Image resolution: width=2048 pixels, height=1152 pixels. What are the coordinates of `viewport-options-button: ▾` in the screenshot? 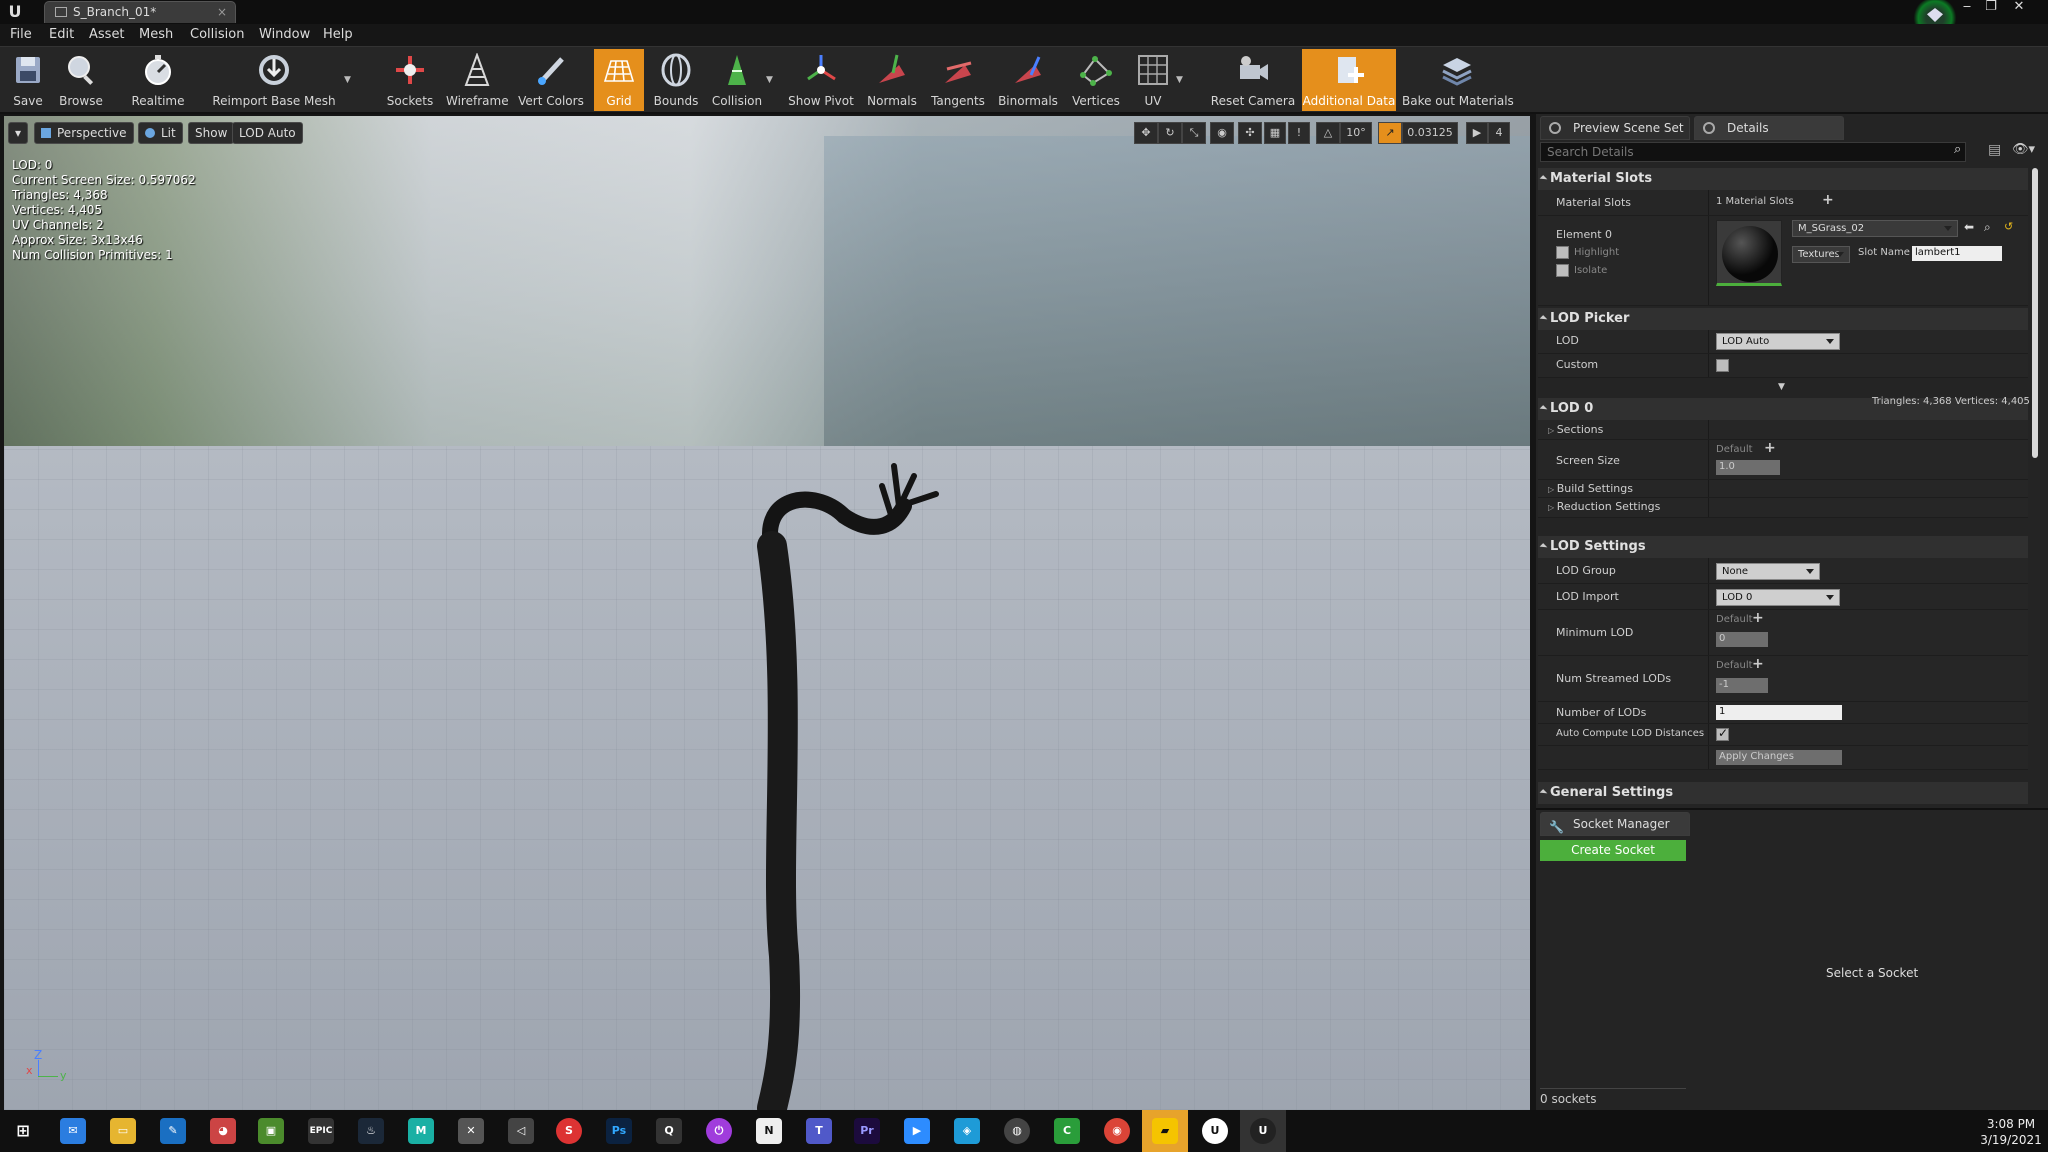 It's located at (18, 133).